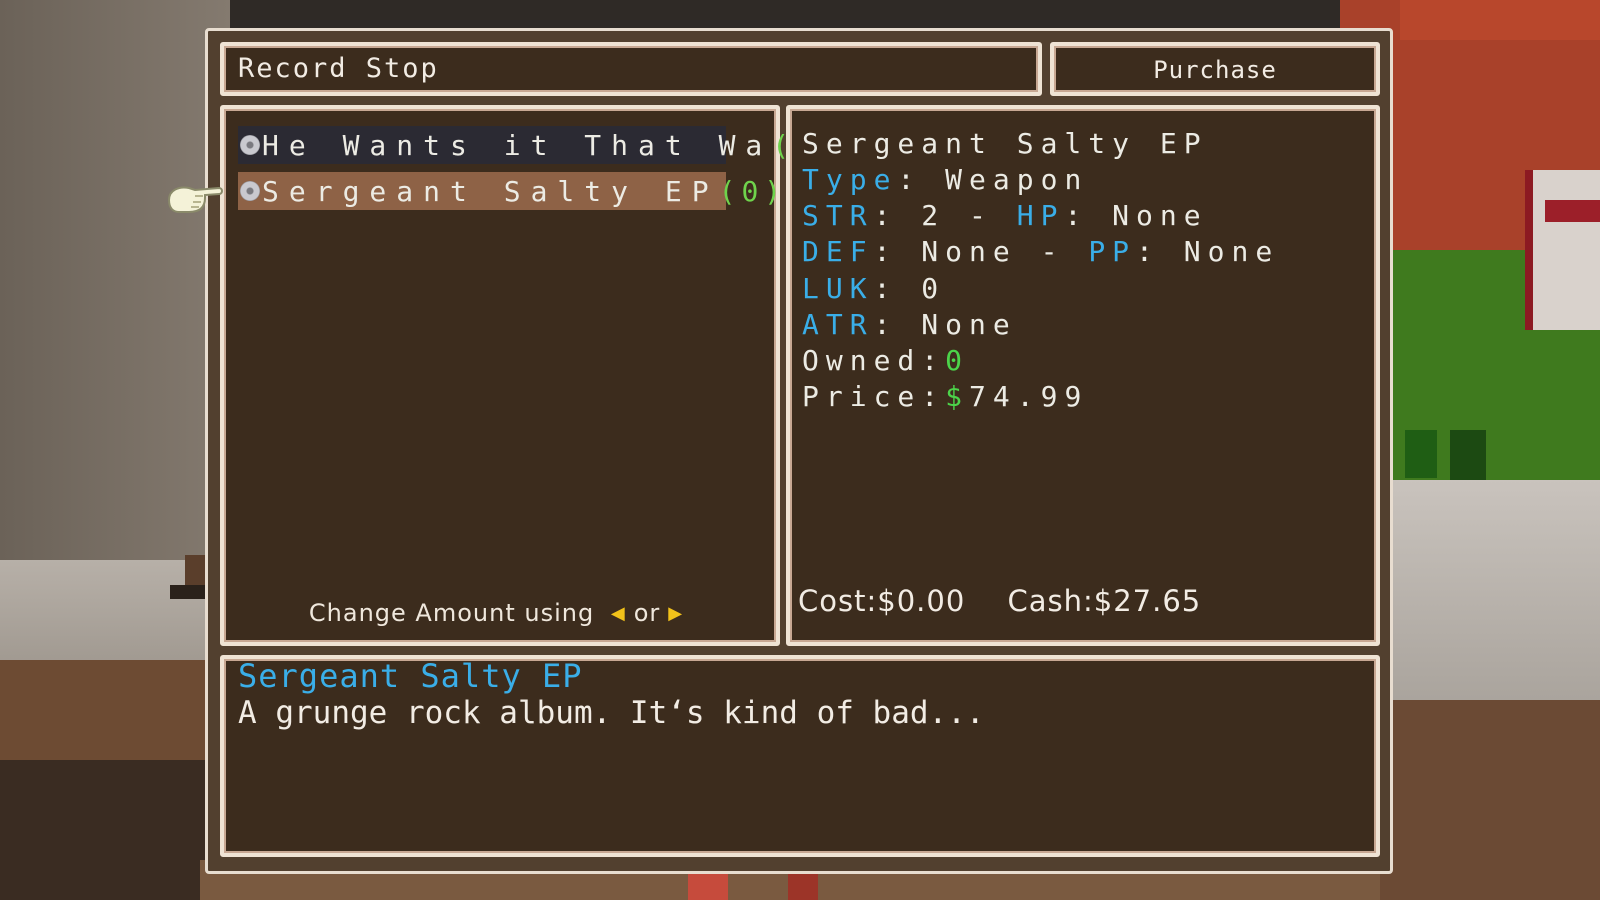  What do you see at coordinates (999, 601) in the screenshot?
I see `totals-row: Cost:$0.00 Cash:$27.65` at bounding box center [999, 601].